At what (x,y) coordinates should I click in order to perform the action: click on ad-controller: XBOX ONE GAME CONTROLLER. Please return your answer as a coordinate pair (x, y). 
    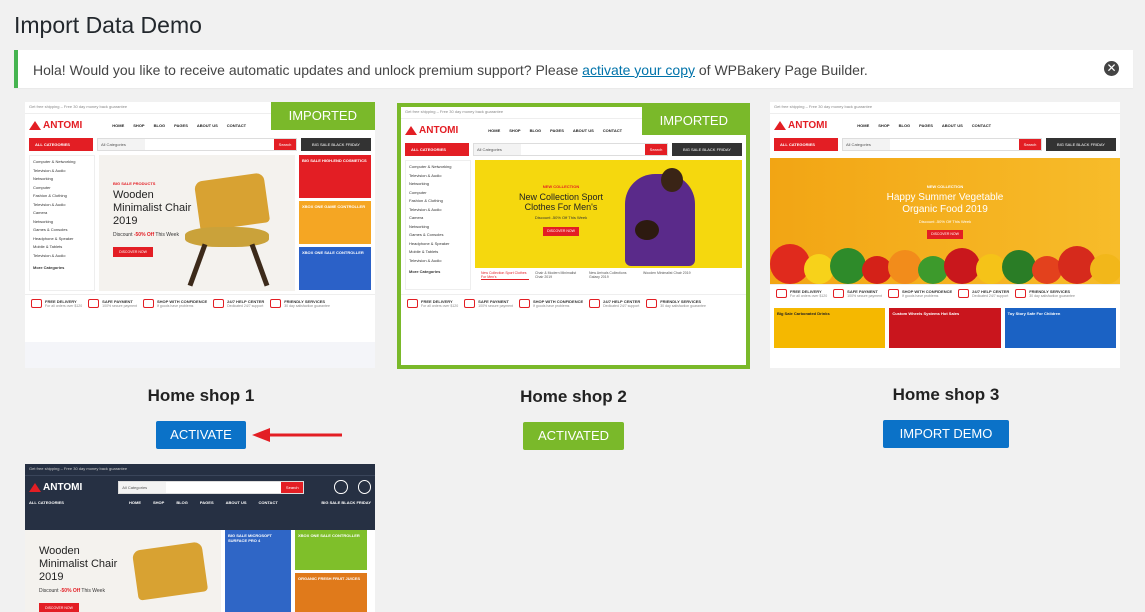
    Looking at the image, I should click on (335, 222).